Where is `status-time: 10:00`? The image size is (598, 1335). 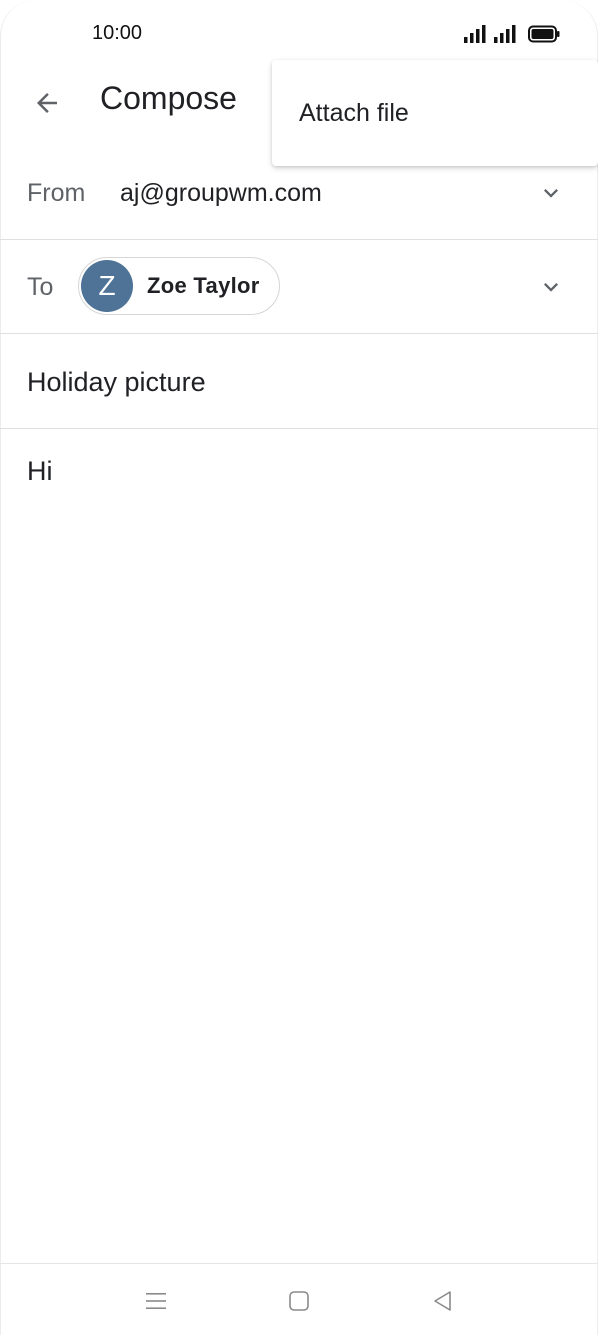 status-time: 10:00 is located at coordinates (117, 33).